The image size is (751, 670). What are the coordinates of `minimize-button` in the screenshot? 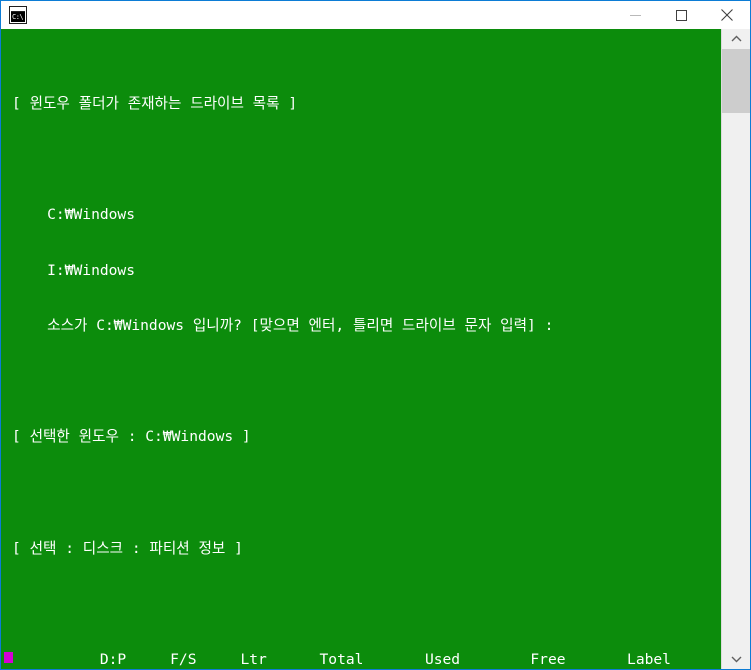 It's located at (635, 15).